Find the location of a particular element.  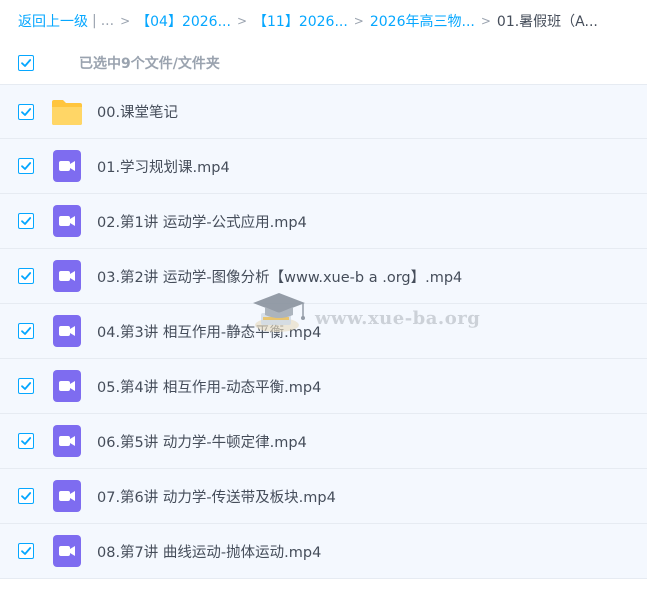

selection-bar: 已选中9个文件/文件夹 is located at coordinates (323, 63).